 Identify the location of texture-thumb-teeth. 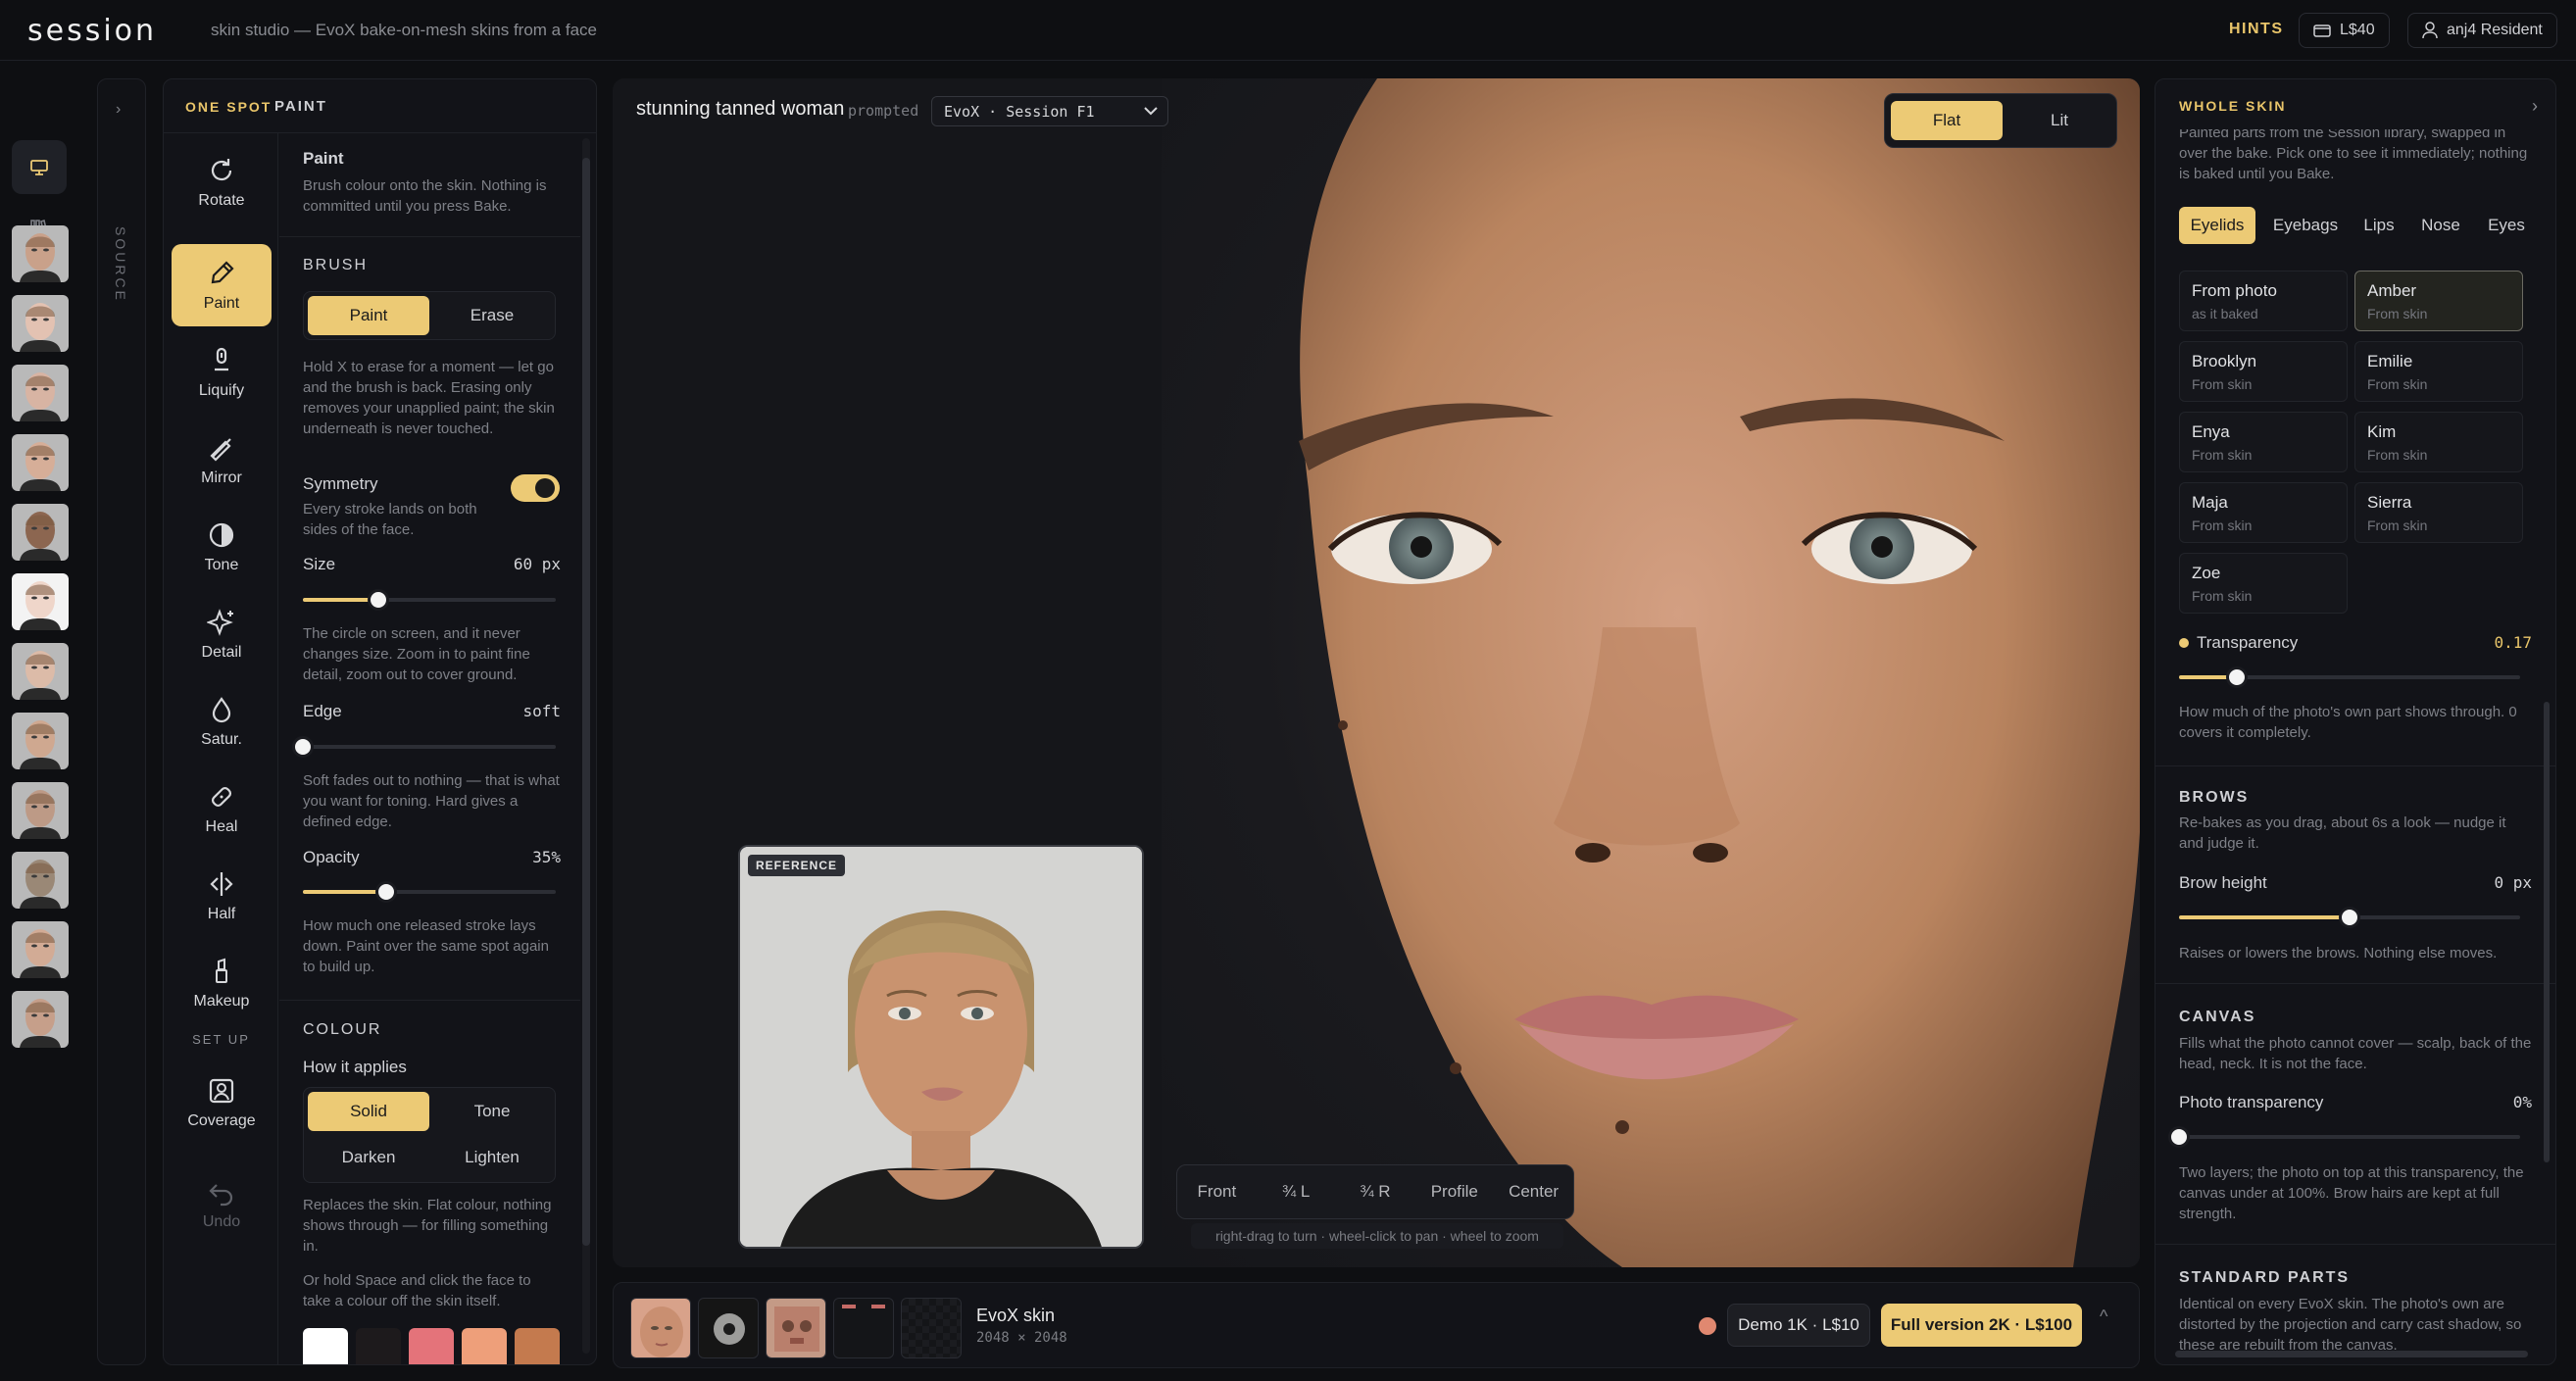
(863, 1328).